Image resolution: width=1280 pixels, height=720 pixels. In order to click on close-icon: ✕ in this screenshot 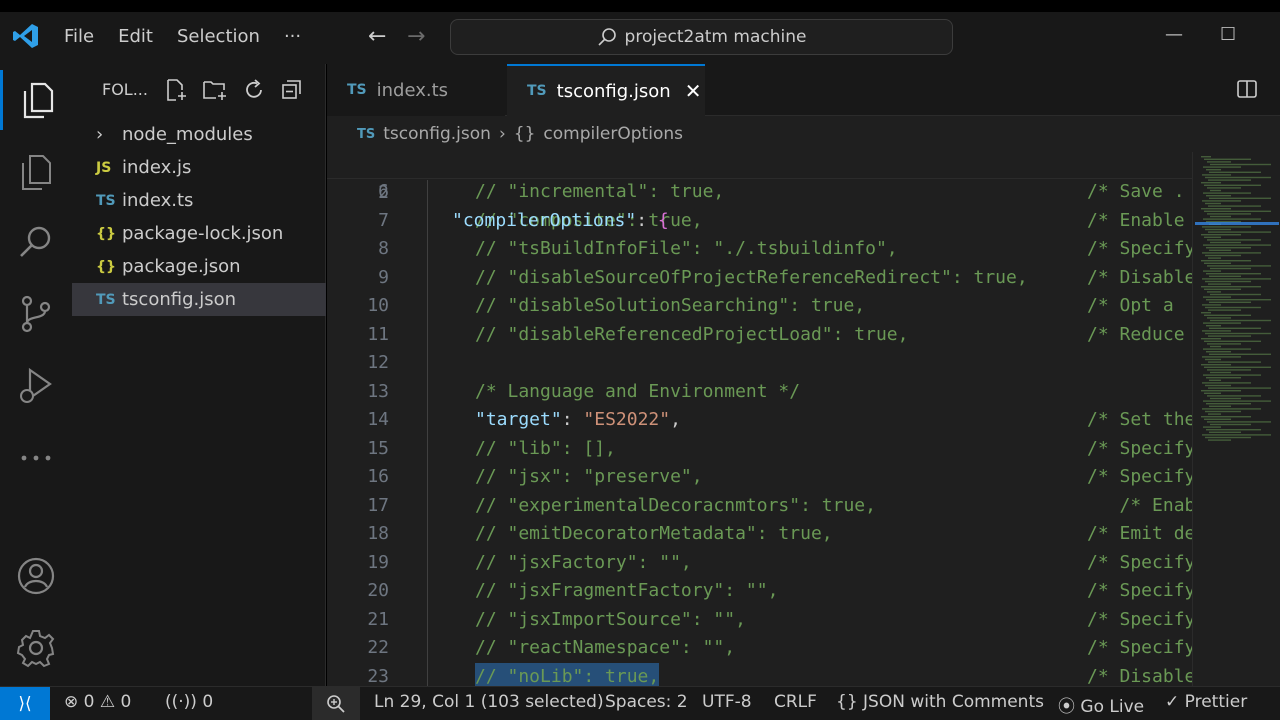, I will do `click(693, 91)`.